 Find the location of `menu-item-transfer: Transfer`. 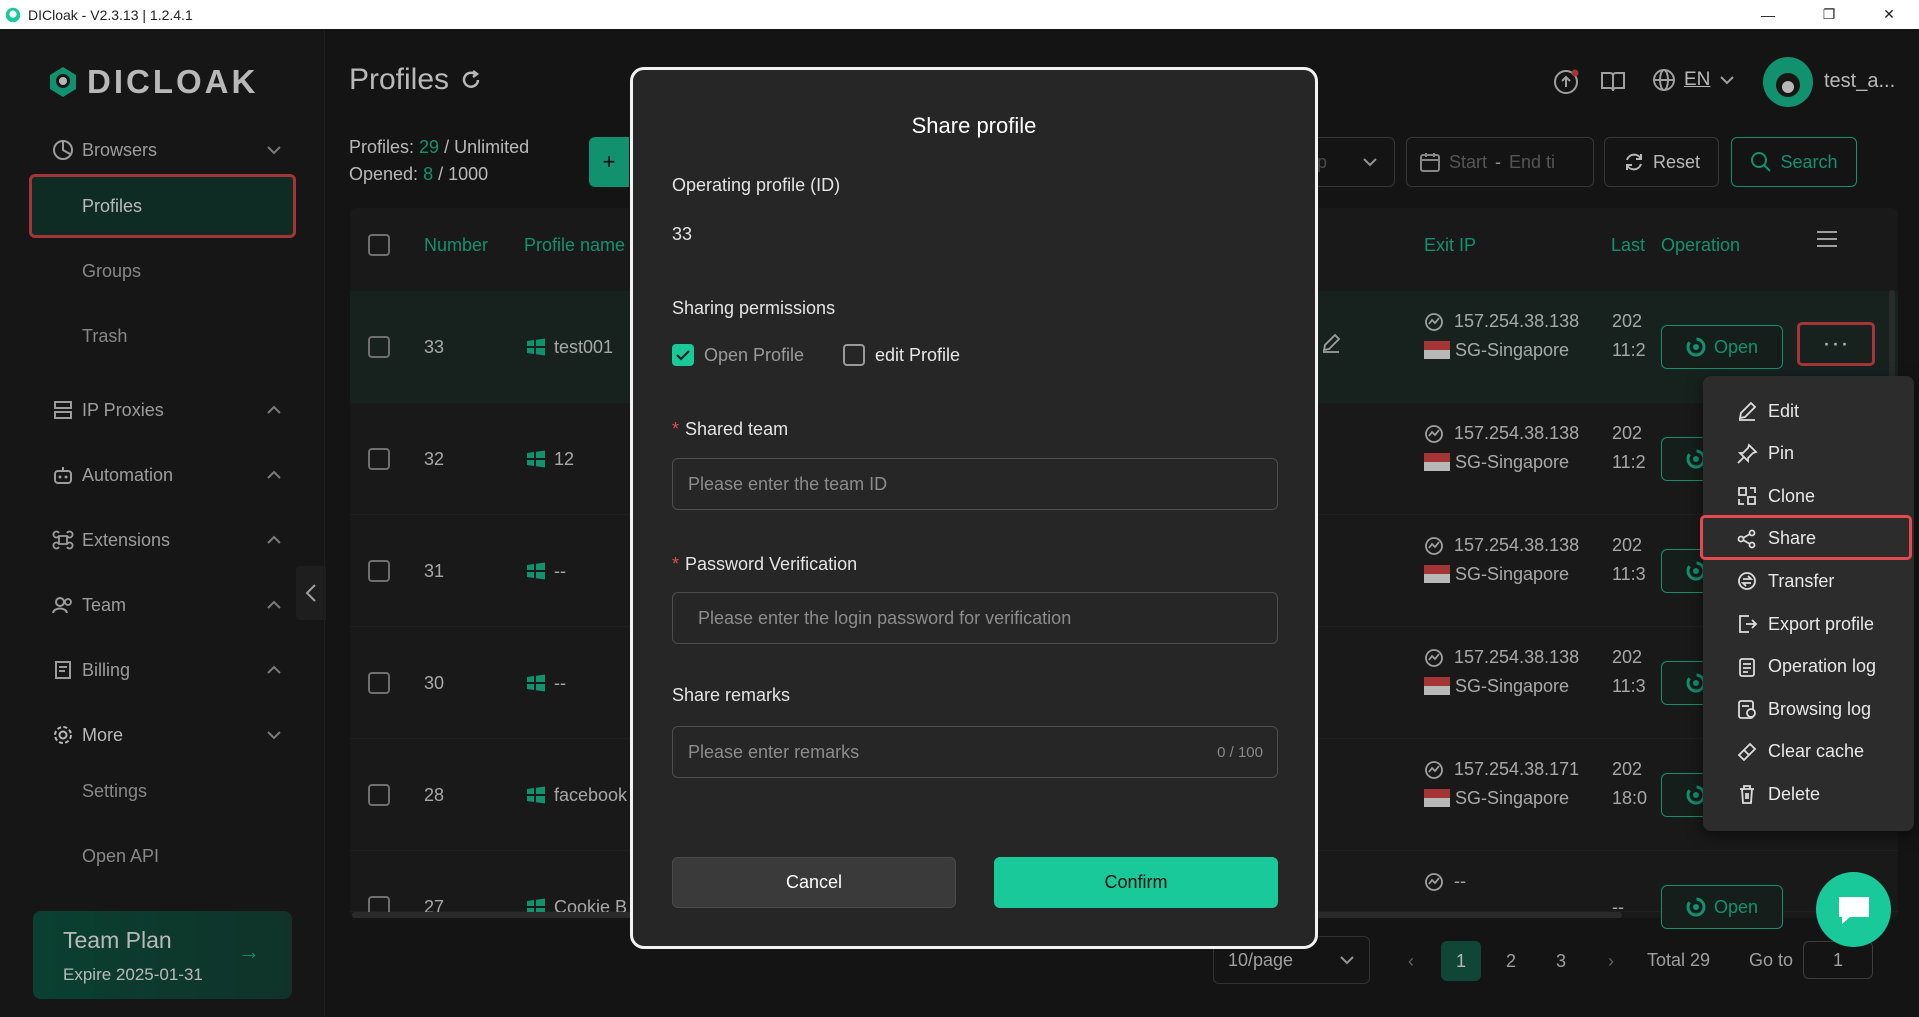

menu-item-transfer: Transfer is located at coordinates (1785, 581).